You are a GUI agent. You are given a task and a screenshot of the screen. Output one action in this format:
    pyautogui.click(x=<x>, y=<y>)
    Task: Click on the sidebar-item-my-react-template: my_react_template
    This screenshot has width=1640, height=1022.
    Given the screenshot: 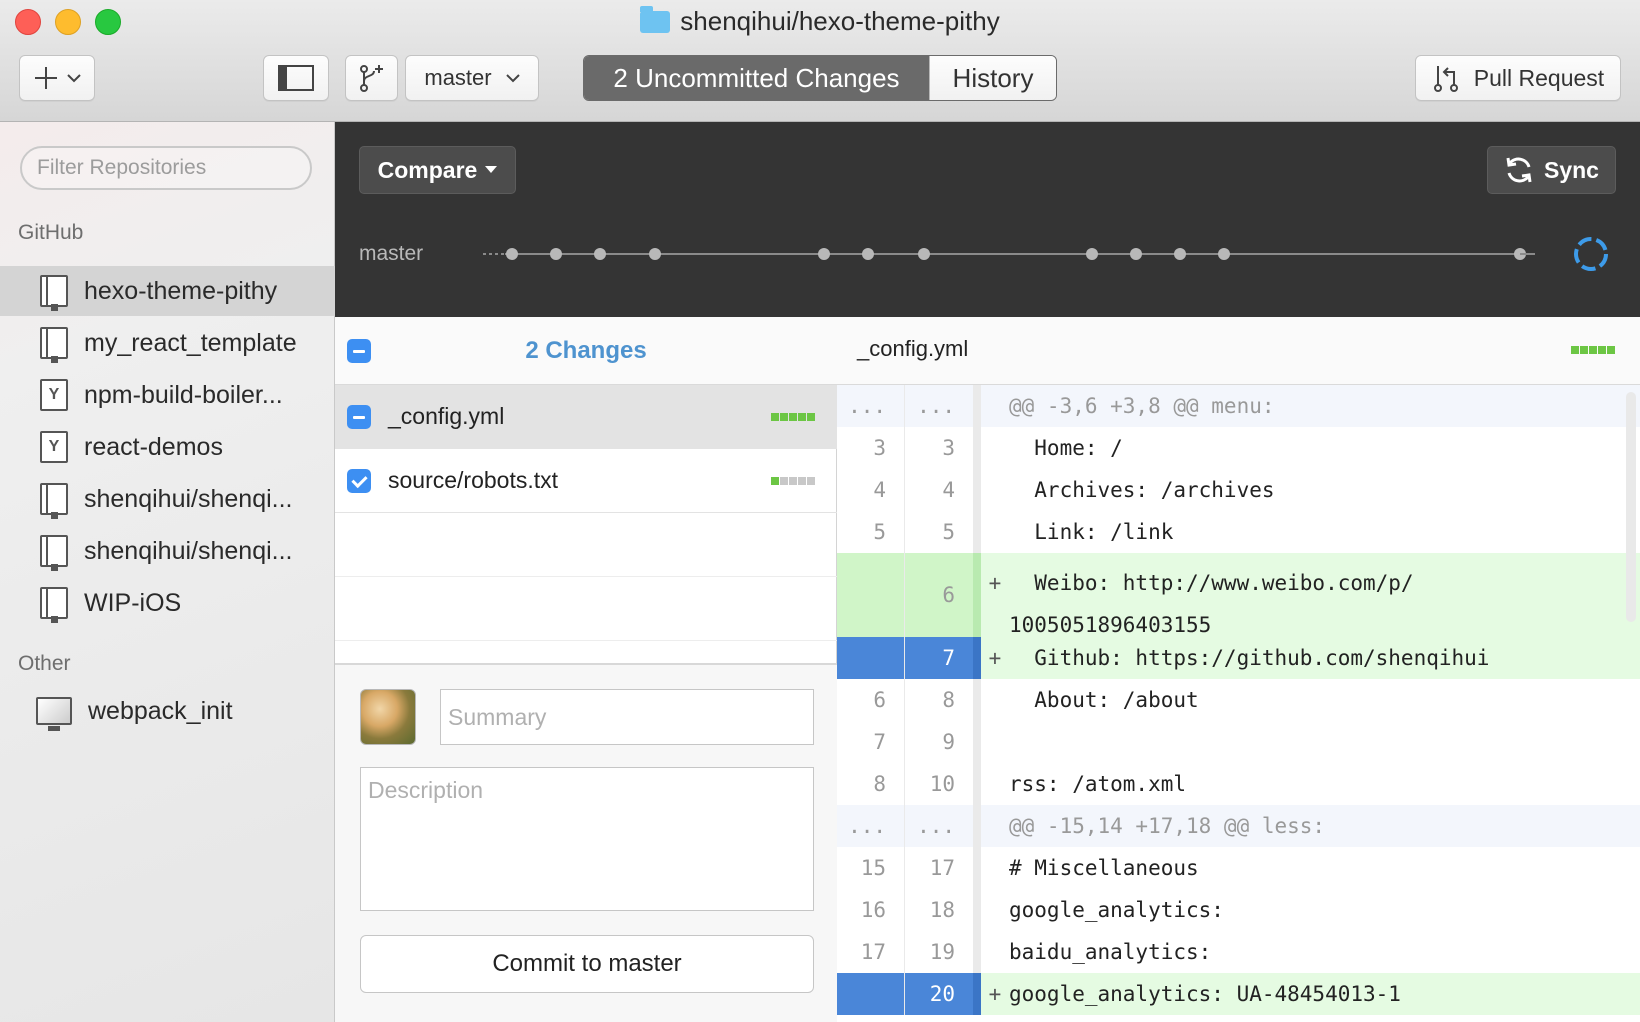 What is the action you would take?
    pyautogui.click(x=167, y=343)
    